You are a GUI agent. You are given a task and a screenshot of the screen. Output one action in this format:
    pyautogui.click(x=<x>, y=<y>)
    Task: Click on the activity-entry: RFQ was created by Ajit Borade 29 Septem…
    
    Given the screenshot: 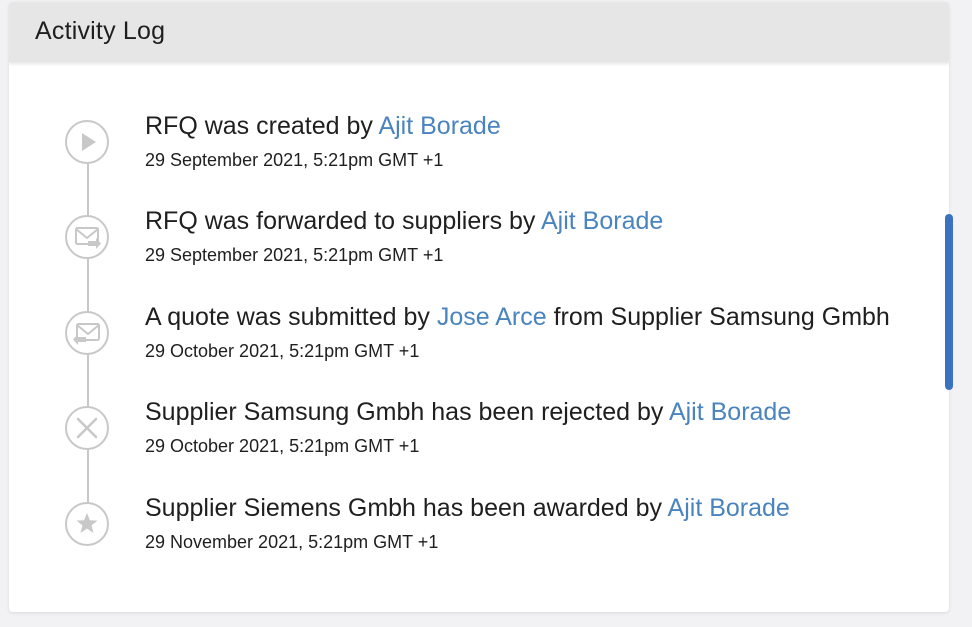 What is the action you would take?
    pyautogui.click(x=479, y=153)
    